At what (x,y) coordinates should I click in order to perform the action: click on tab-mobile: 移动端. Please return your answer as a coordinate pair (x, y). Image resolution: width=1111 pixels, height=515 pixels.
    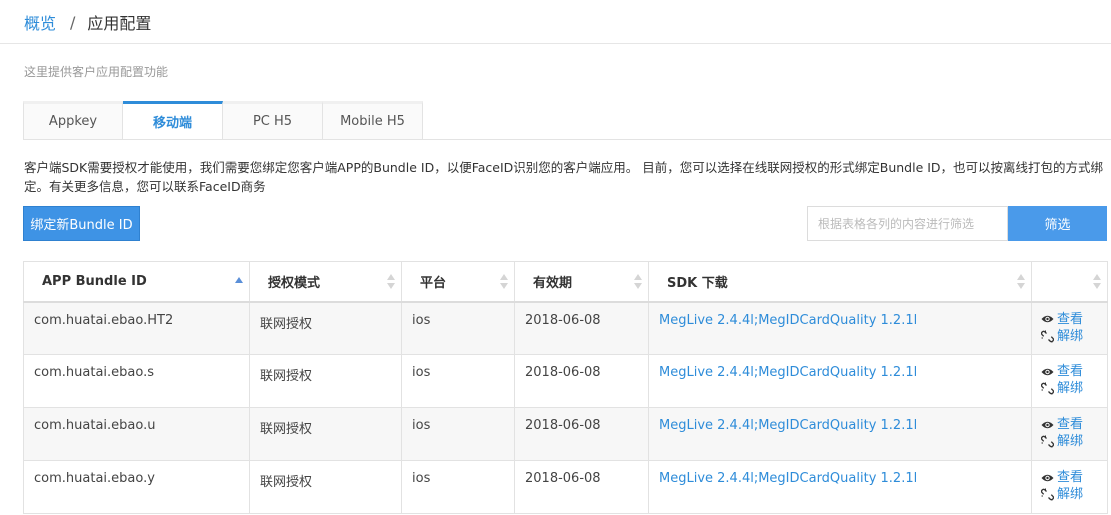
    Looking at the image, I should click on (173, 120).